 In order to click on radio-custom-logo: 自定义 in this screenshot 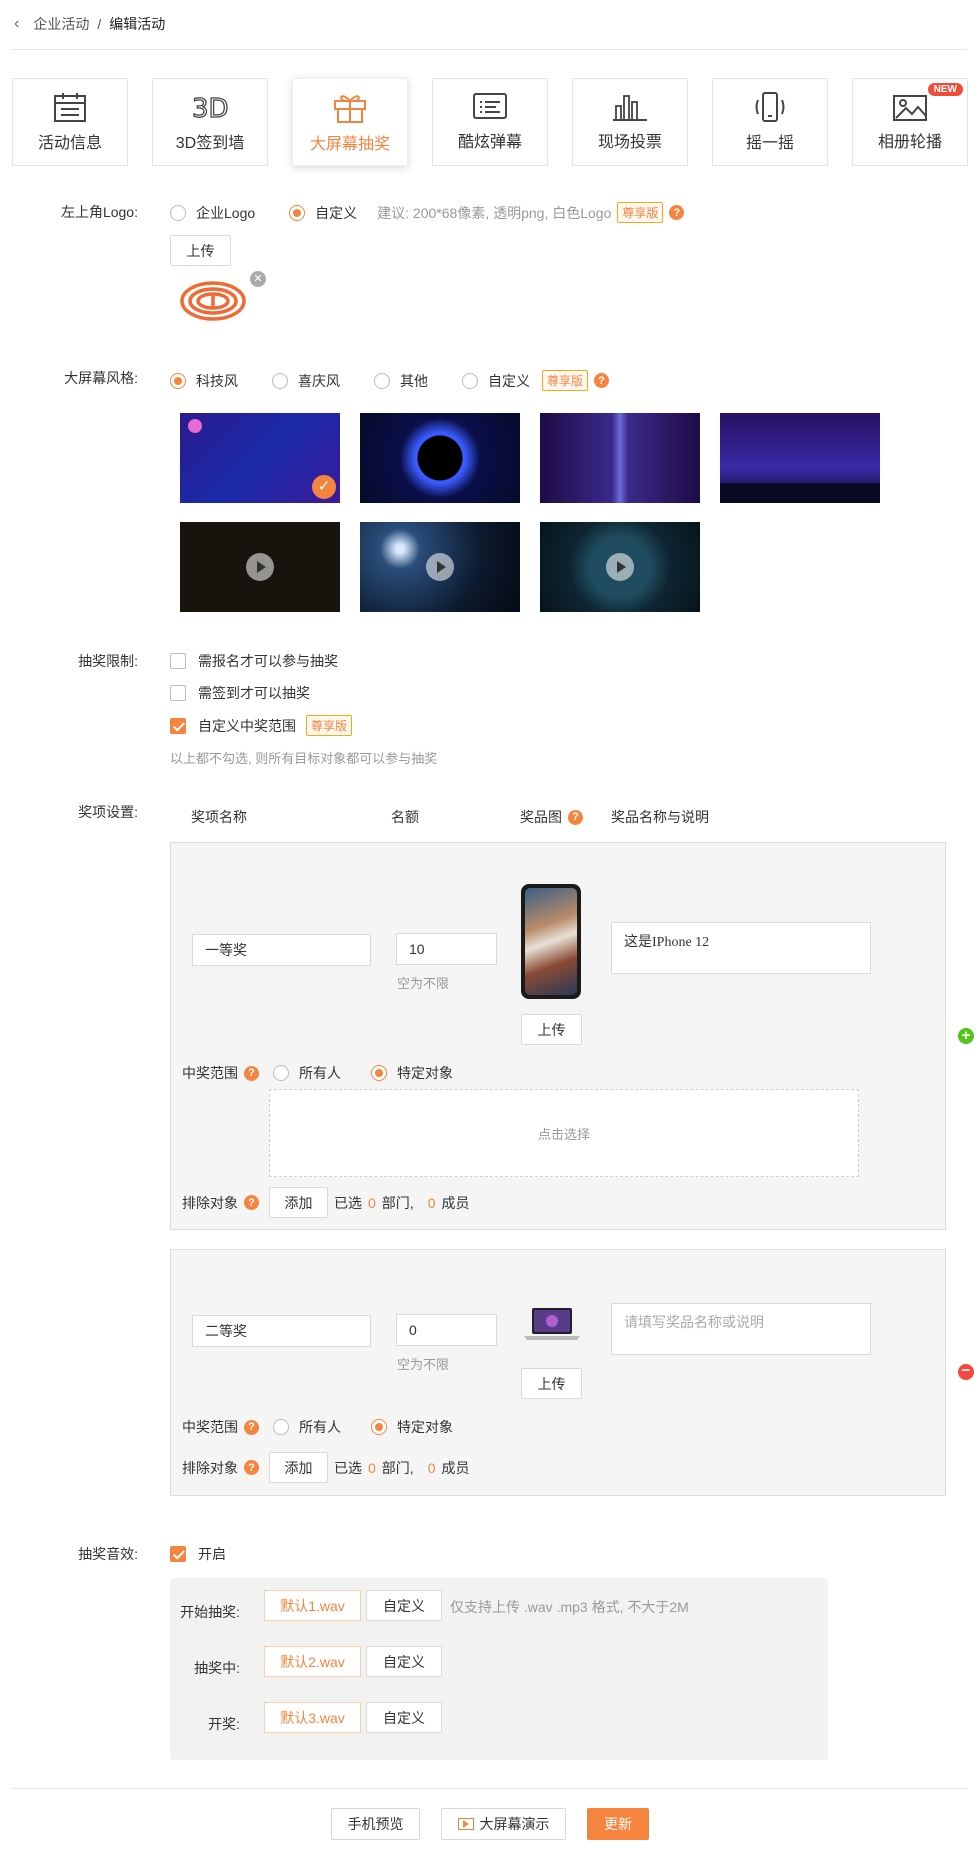, I will do `click(323, 213)`.